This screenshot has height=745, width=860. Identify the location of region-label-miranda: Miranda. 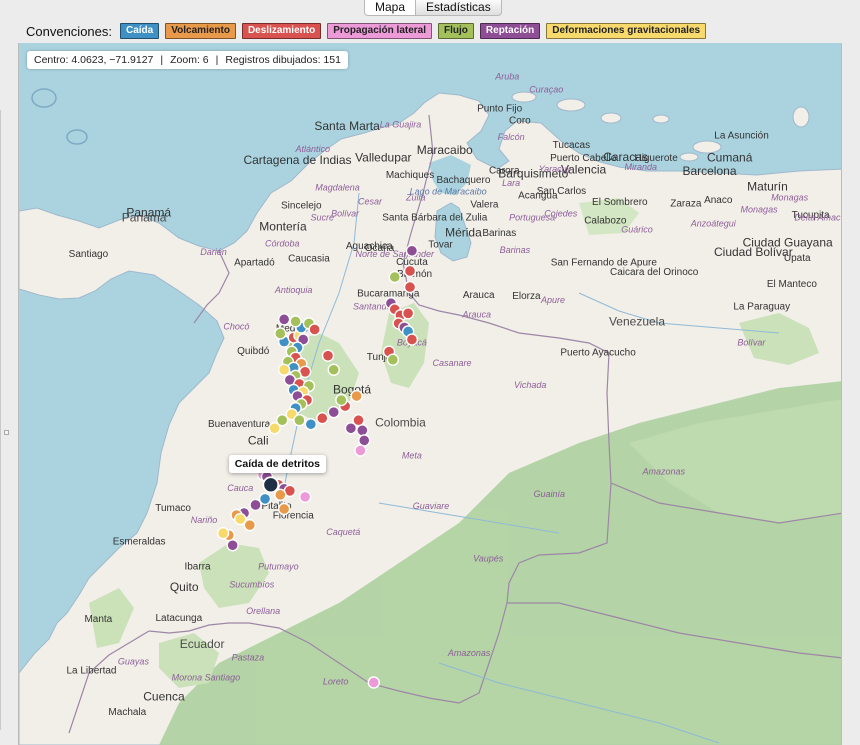
(641, 167).